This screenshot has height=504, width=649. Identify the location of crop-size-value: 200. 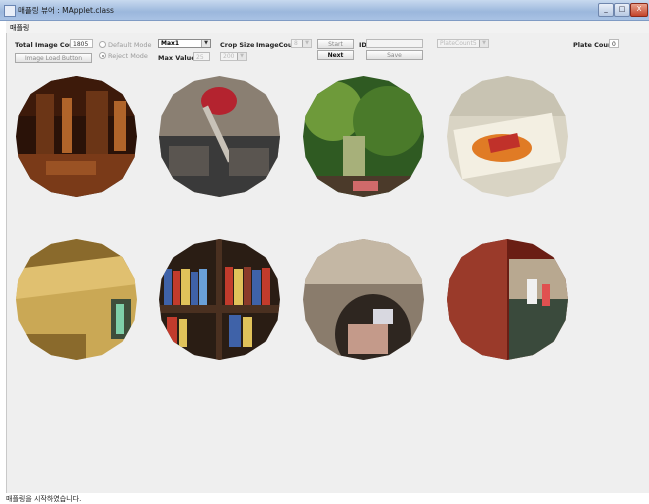
(229, 56).